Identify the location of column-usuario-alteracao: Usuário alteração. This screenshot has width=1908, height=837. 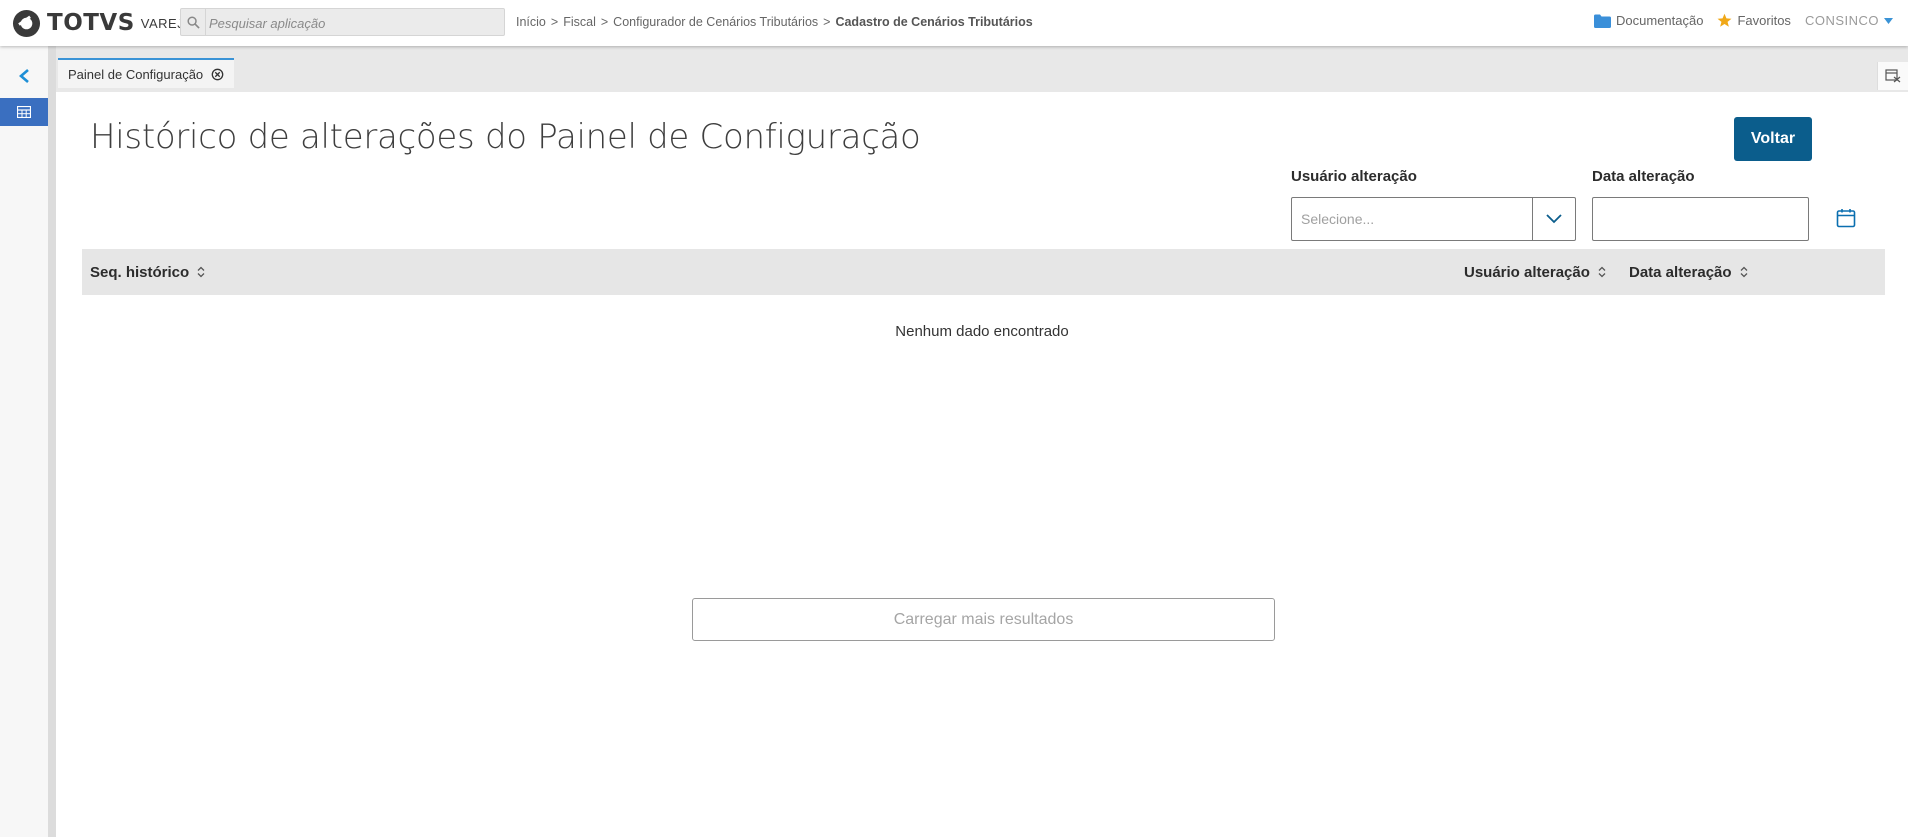
(1535, 272).